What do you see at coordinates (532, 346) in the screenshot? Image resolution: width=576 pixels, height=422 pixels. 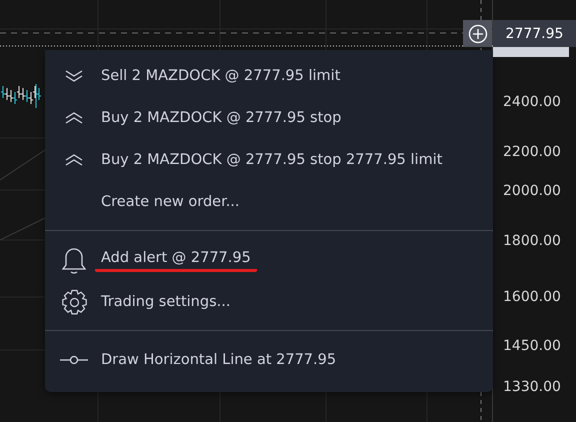 I see `price-label: 1450.00` at bounding box center [532, 346].